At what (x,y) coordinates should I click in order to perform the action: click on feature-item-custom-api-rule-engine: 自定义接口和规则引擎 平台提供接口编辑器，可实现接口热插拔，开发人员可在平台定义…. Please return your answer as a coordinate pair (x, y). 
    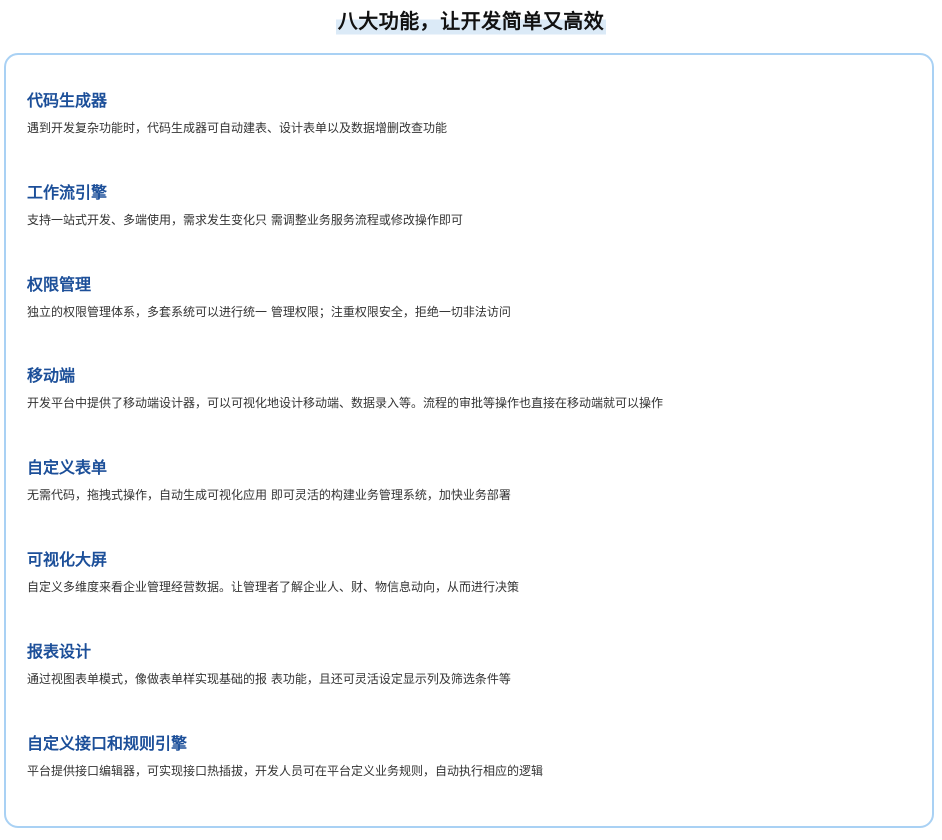
    Looking at the image, I should click on (467, 756).